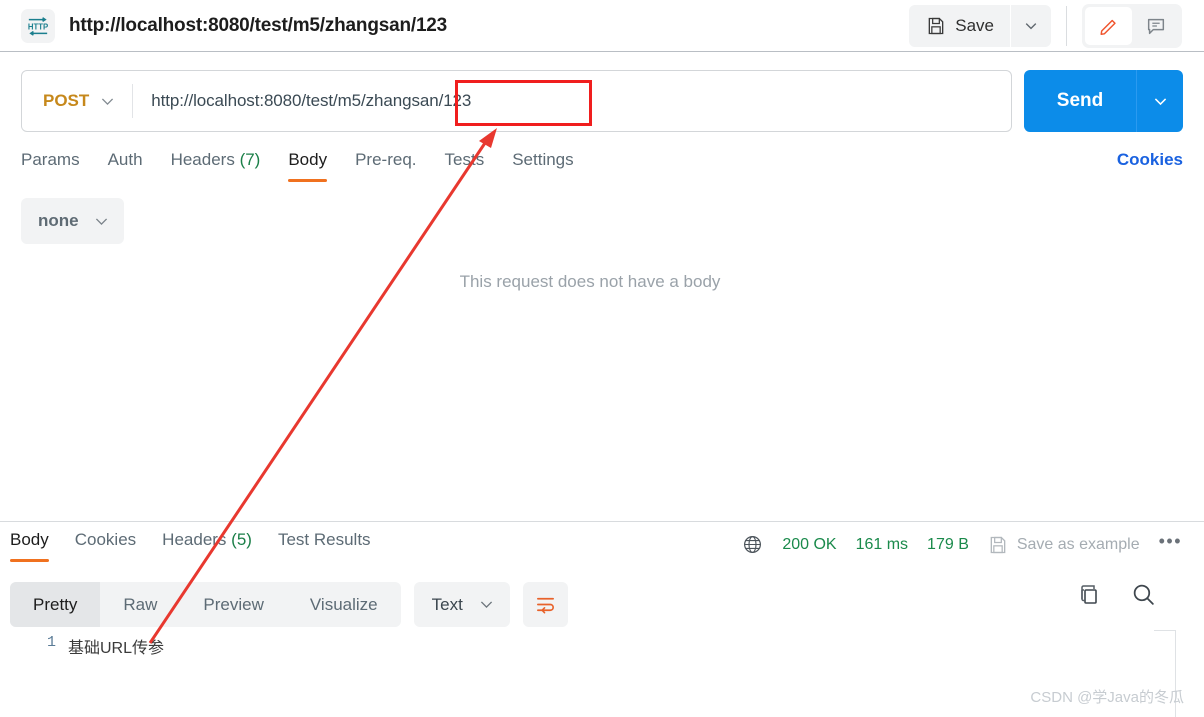 This screenshot has width=1204, height=717. I want to click on response-tab-body: Body, so click(29, 546).